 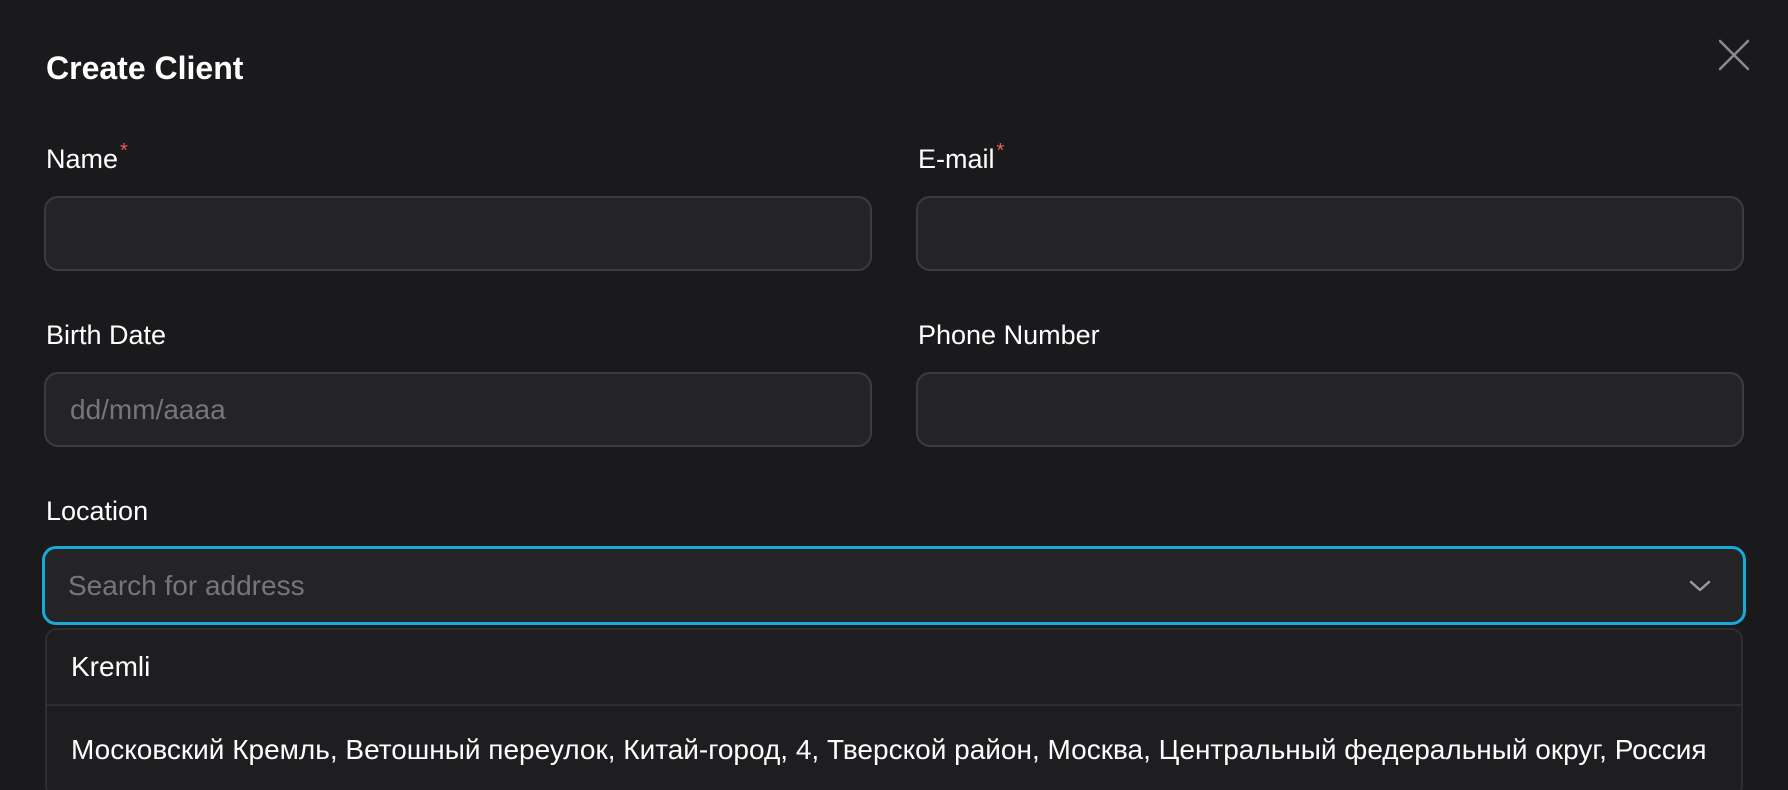 I want to click on chevron-down-icon, so click(x=1700, y=586).